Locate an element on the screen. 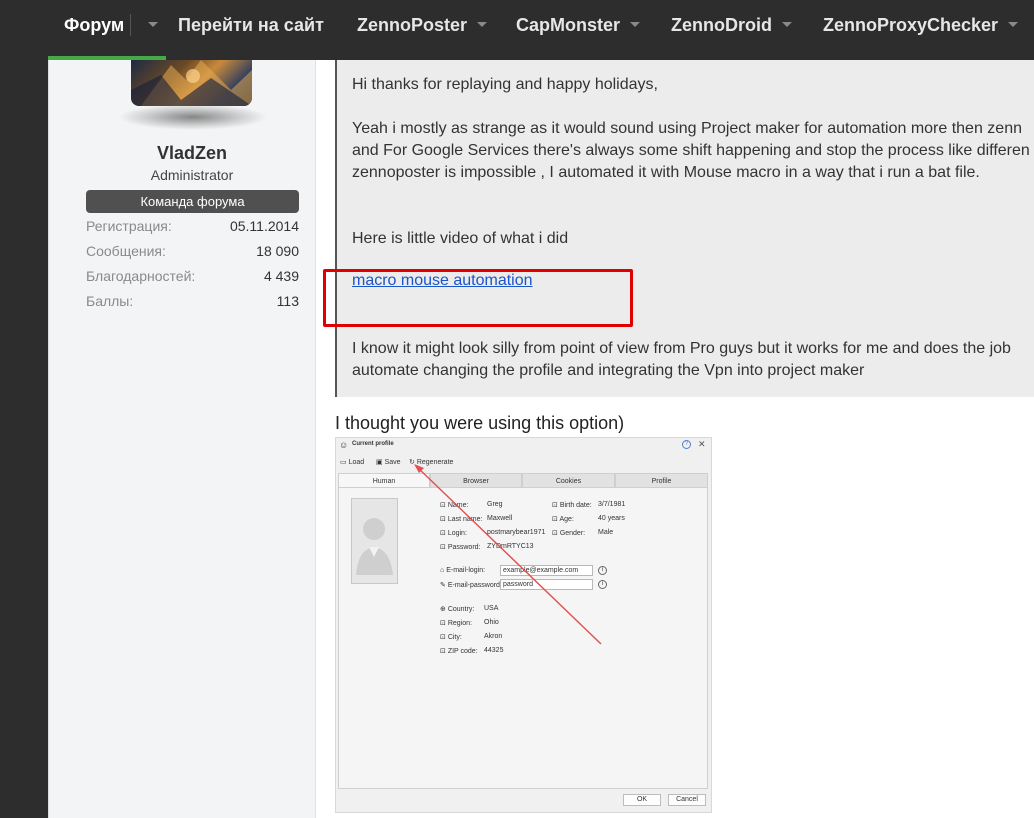  avatar-shadow is located at coordinates (193, 117).